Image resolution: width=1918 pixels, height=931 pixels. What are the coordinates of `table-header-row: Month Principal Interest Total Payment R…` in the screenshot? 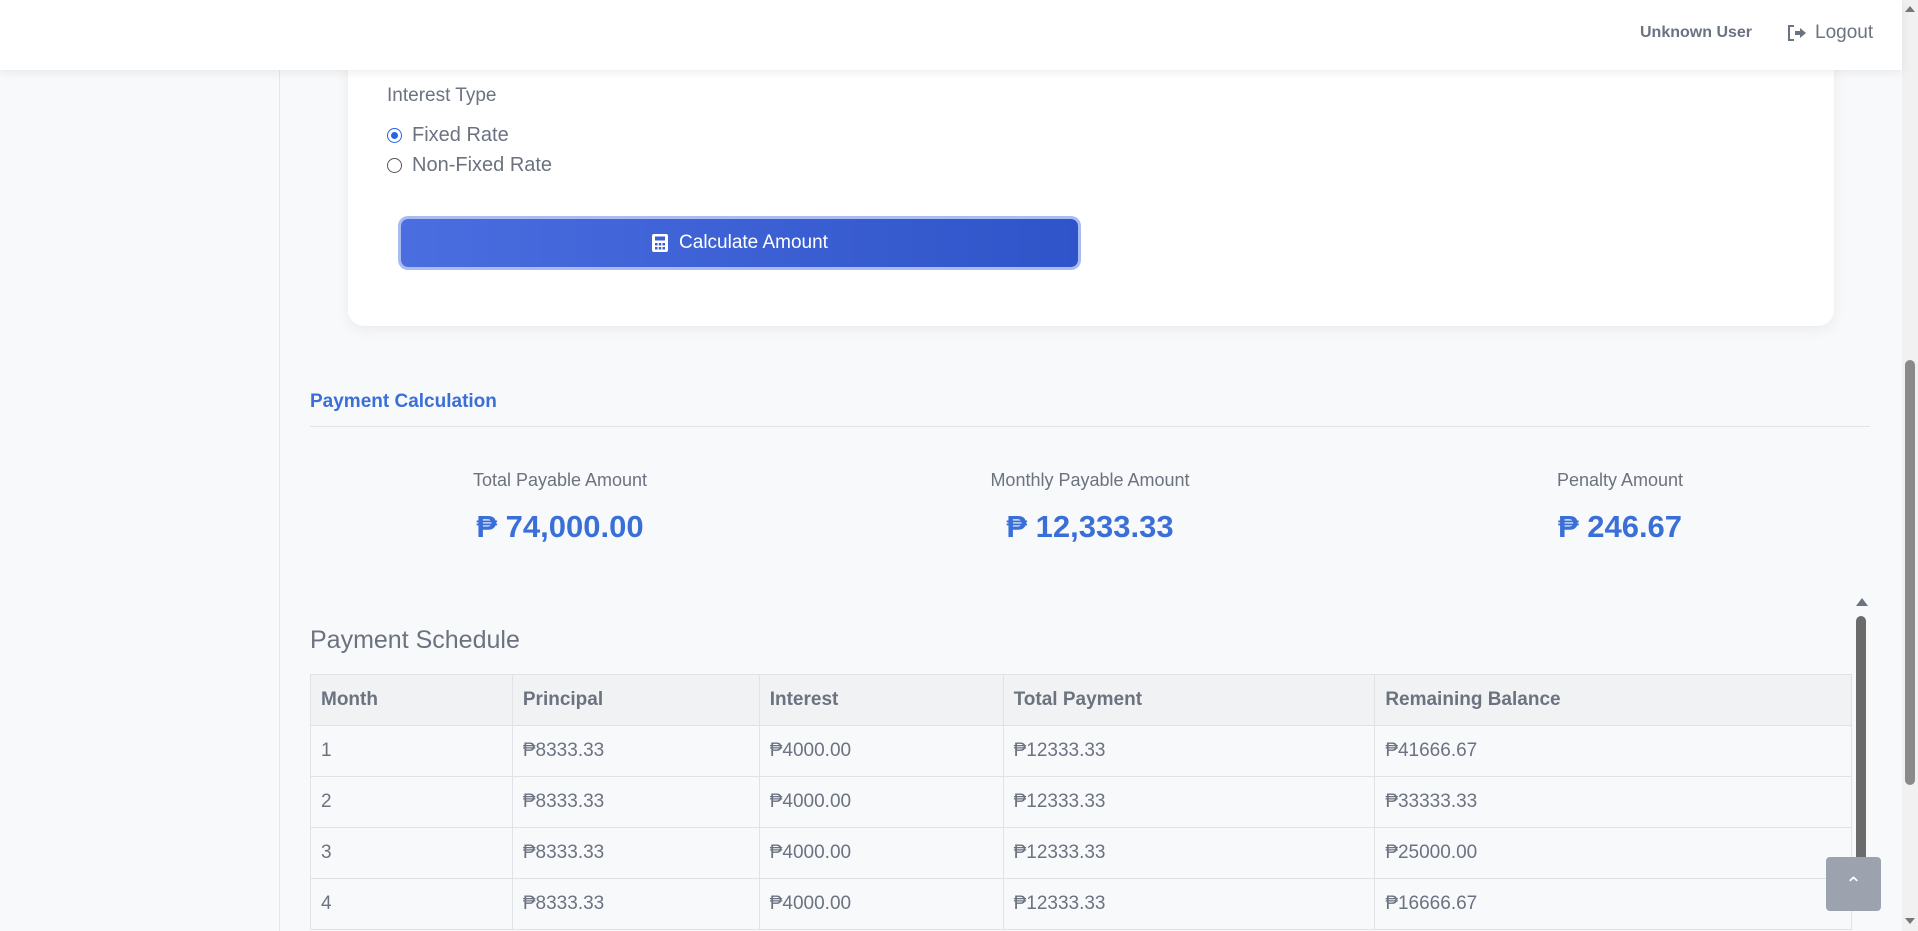 It's located at (1081, 700).